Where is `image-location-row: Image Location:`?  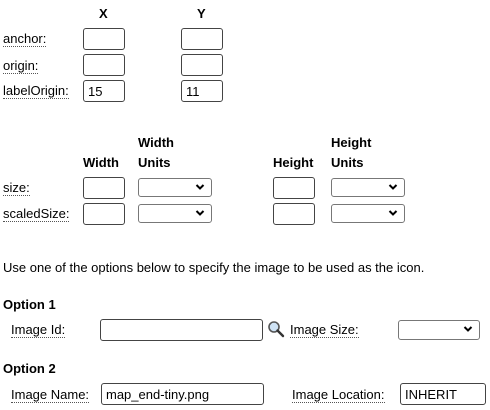 image-location-row: Image Location: is located at coordinates (338, 395).